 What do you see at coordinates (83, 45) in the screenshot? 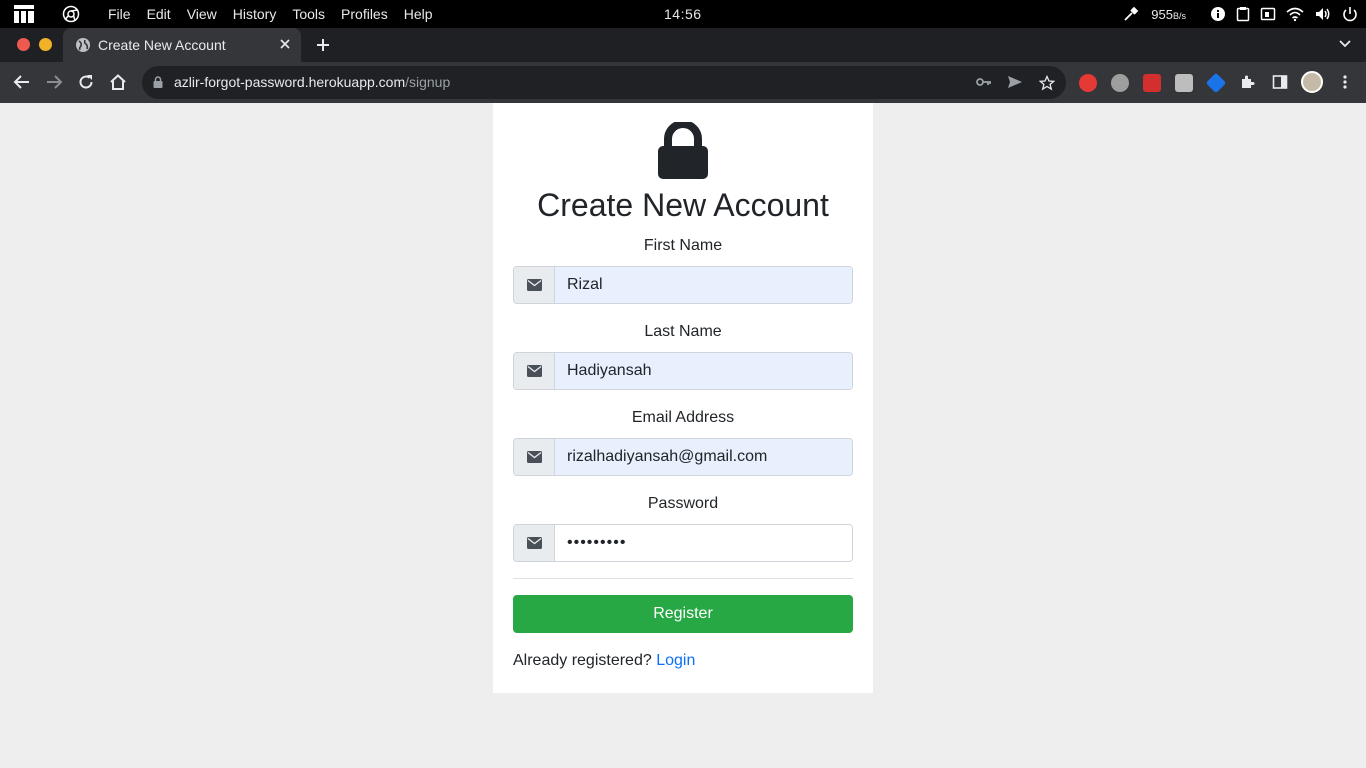
I see `globe-icon` at bounding box center [83, 45].